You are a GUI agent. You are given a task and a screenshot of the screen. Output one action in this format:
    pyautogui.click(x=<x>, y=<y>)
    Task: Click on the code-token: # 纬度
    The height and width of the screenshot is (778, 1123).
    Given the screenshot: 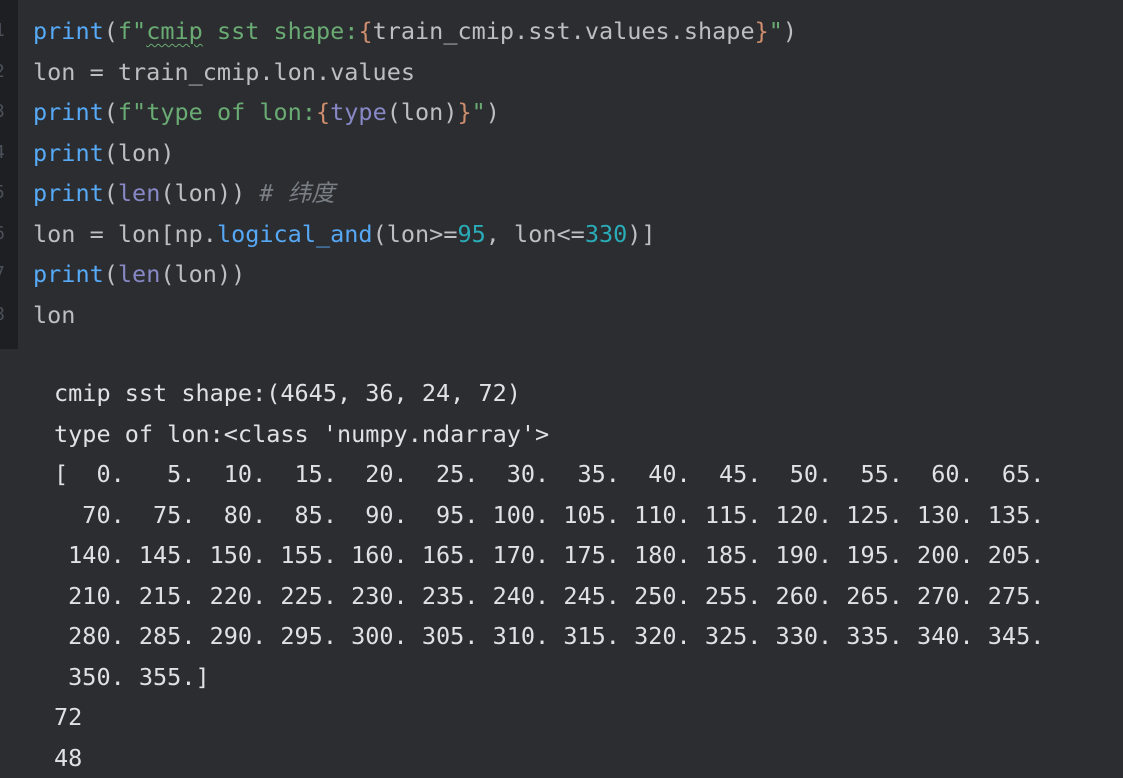 What is the action you would take?
    pyautogui.click(x=296, y=193)
    